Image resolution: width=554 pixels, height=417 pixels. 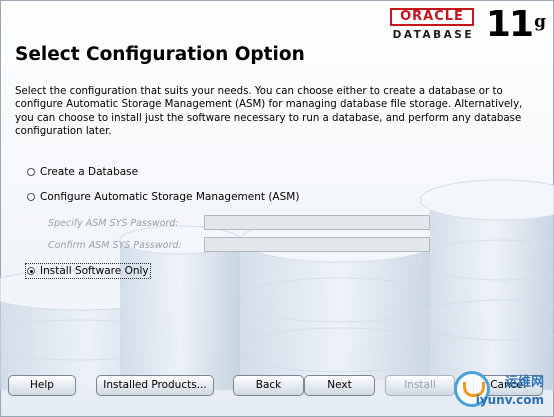 What do you see at coordinates (268, 385) in the screenshot?
I see `back-button: Back` at bounding box center [268, 385].